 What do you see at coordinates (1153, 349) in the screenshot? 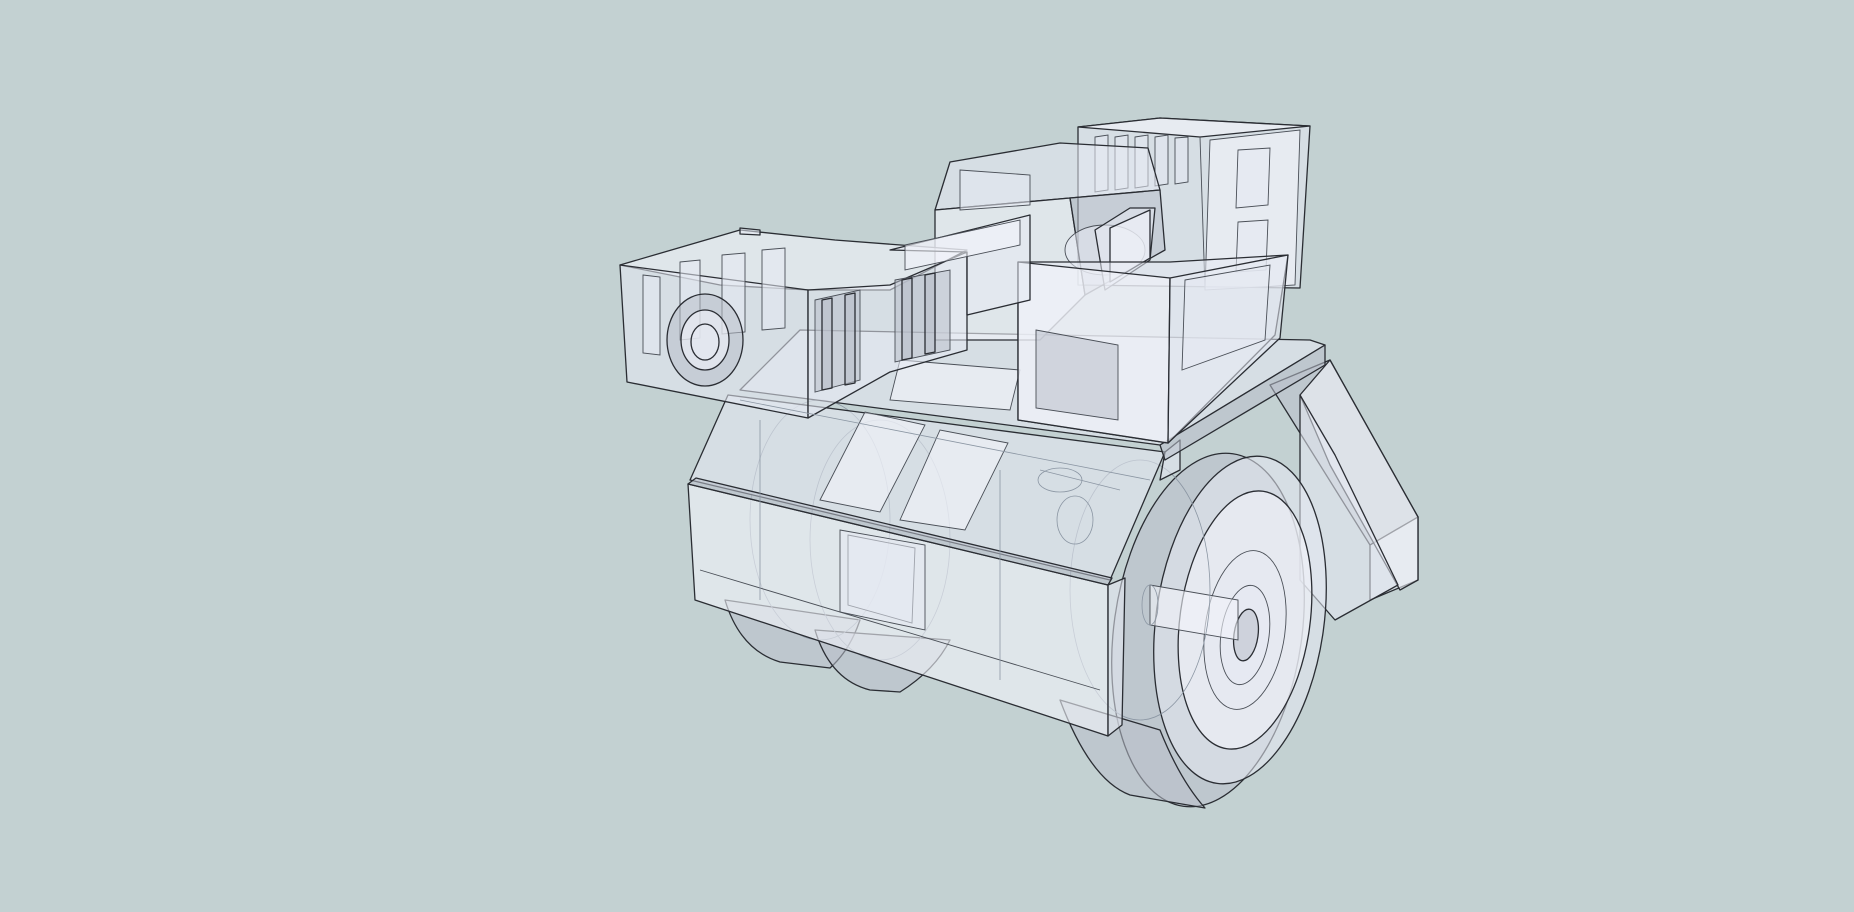
I see `side-storage-box` at bounding box center [1153, 349].